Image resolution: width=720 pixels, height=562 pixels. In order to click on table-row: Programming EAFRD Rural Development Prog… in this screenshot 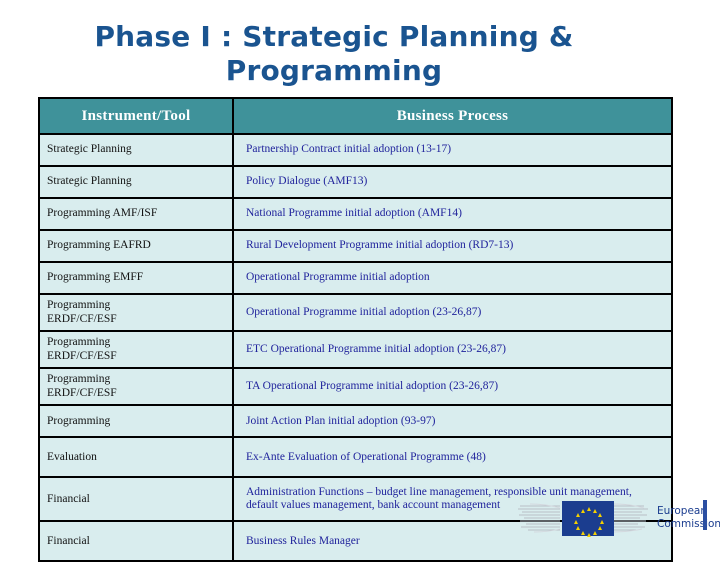, I will do `click(355, 246)`.